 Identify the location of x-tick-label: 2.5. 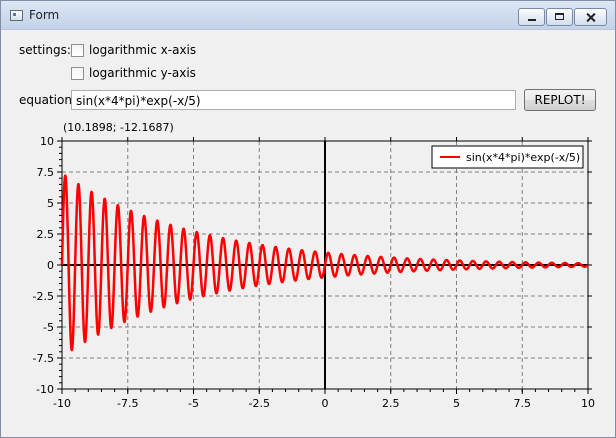
(391, 403).